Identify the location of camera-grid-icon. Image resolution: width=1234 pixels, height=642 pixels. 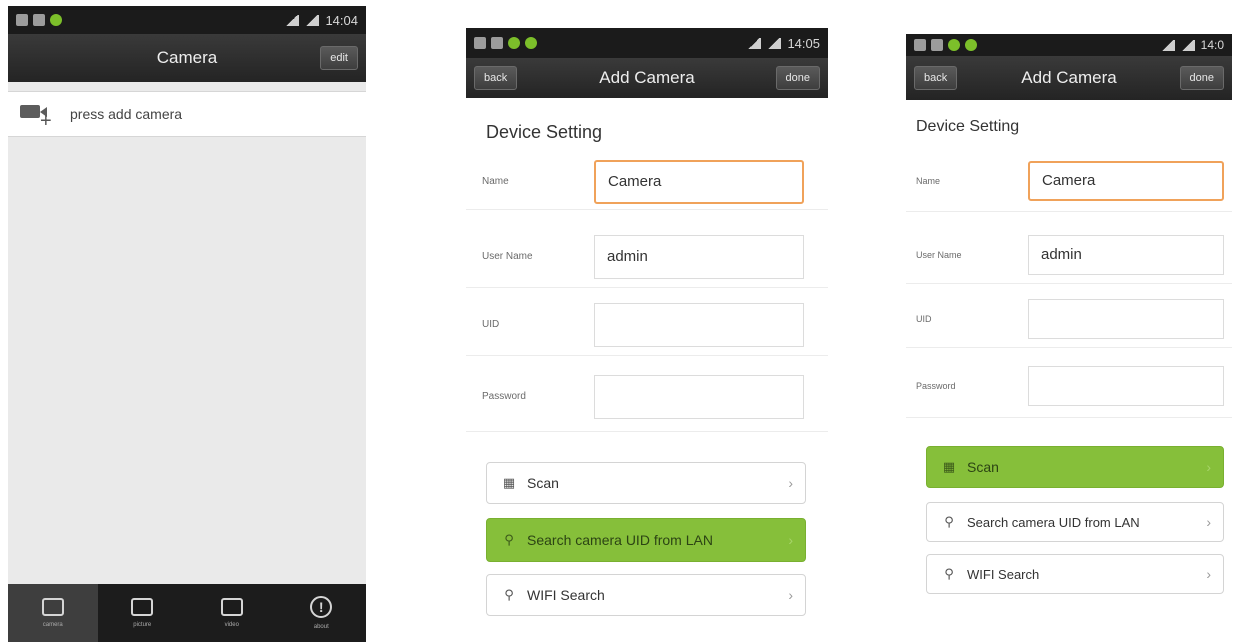
(52, 607).